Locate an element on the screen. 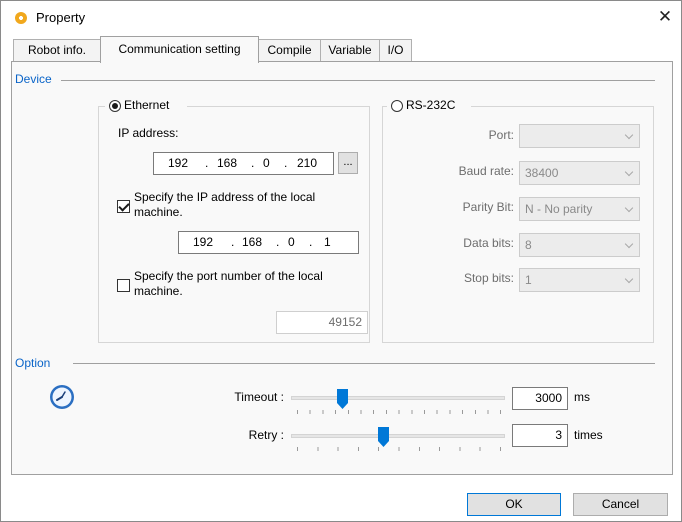 Image resolution: width=682 pixels, height=522 pixels. tab-io: I/O is located at coordinates (395, 50).